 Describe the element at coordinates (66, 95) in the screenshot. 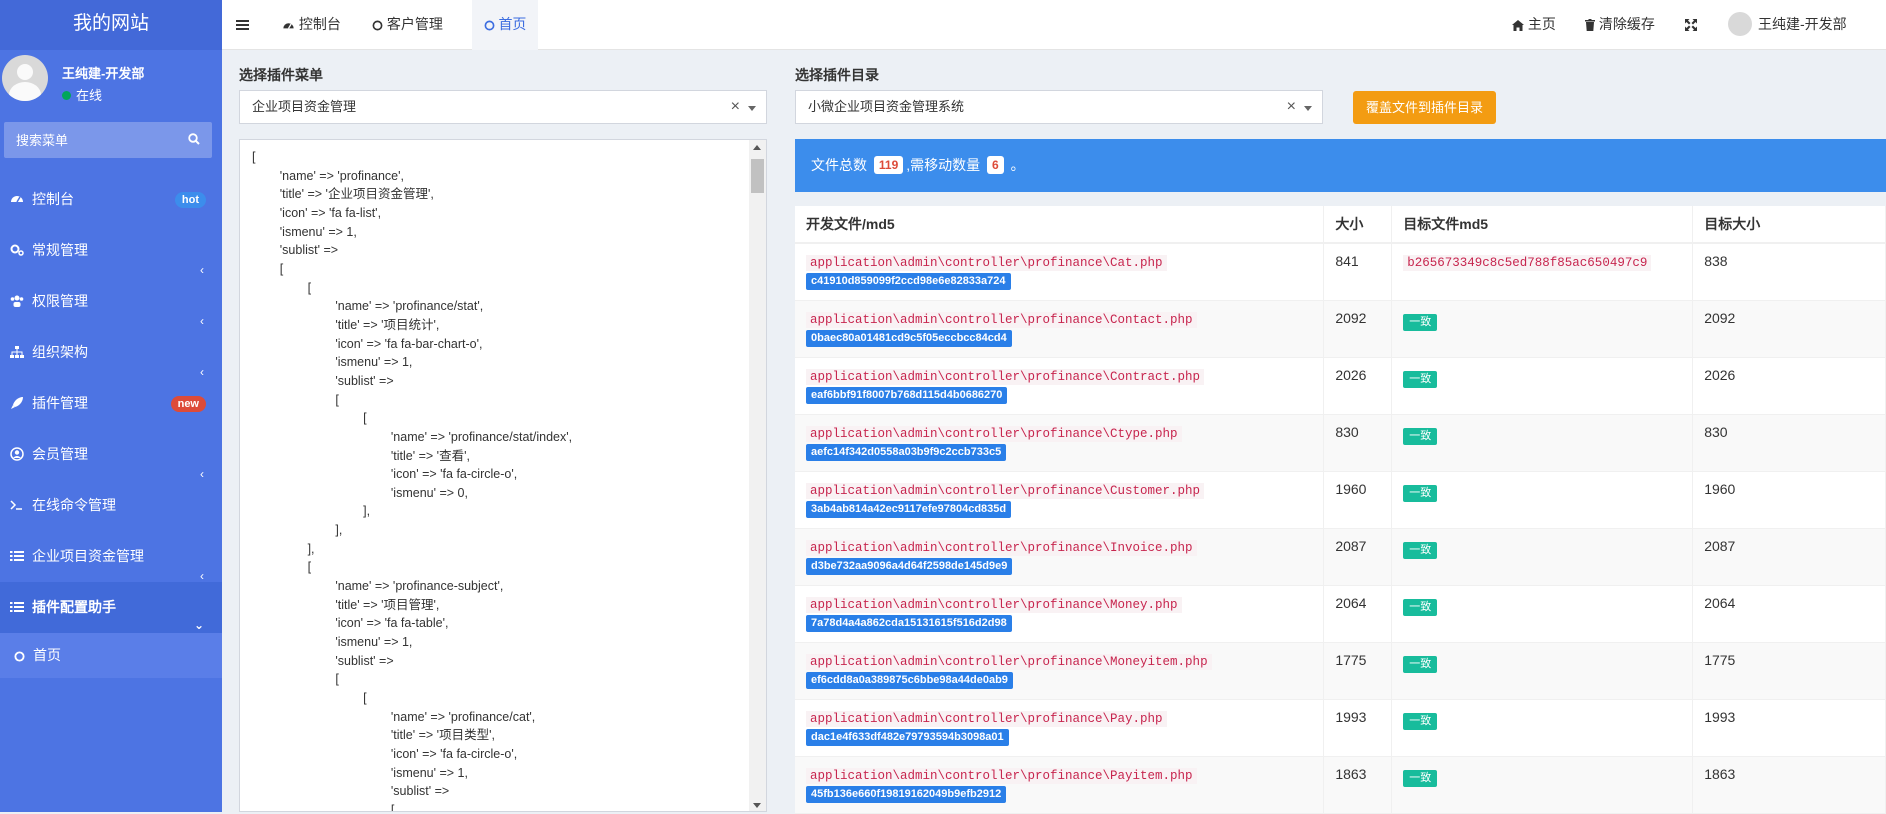

I see `online-dot-icon` at that location.